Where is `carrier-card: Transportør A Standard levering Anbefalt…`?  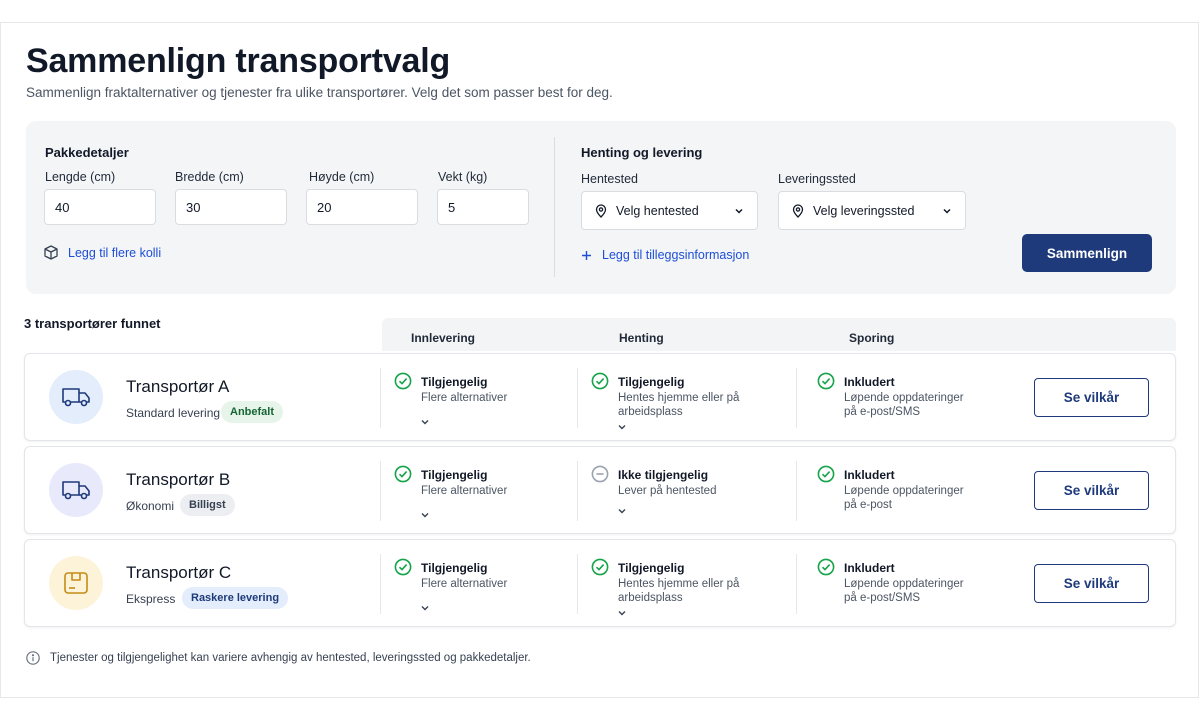
carrier-card: Transportør A Standard levering Anbefalt… is located at coordinates (600, 397).